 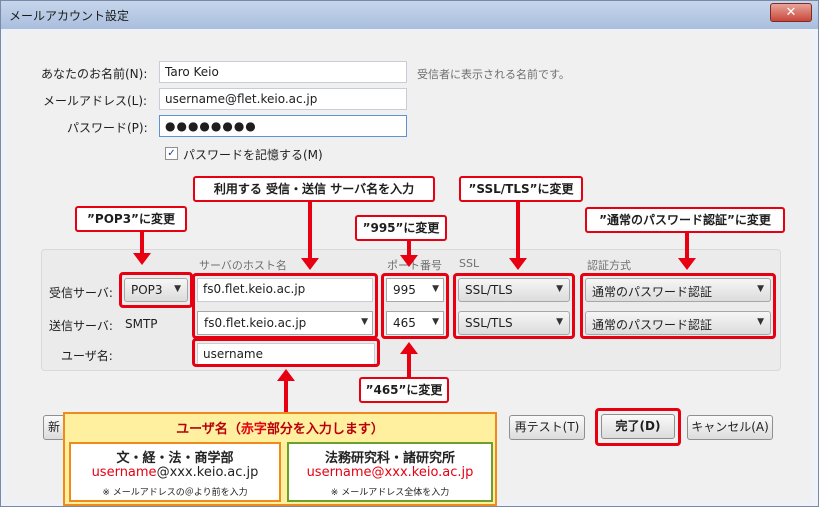 I want to click on undergrad-note: ※ メールアドレスの＠より前を入力, so click(x=175, y=493).